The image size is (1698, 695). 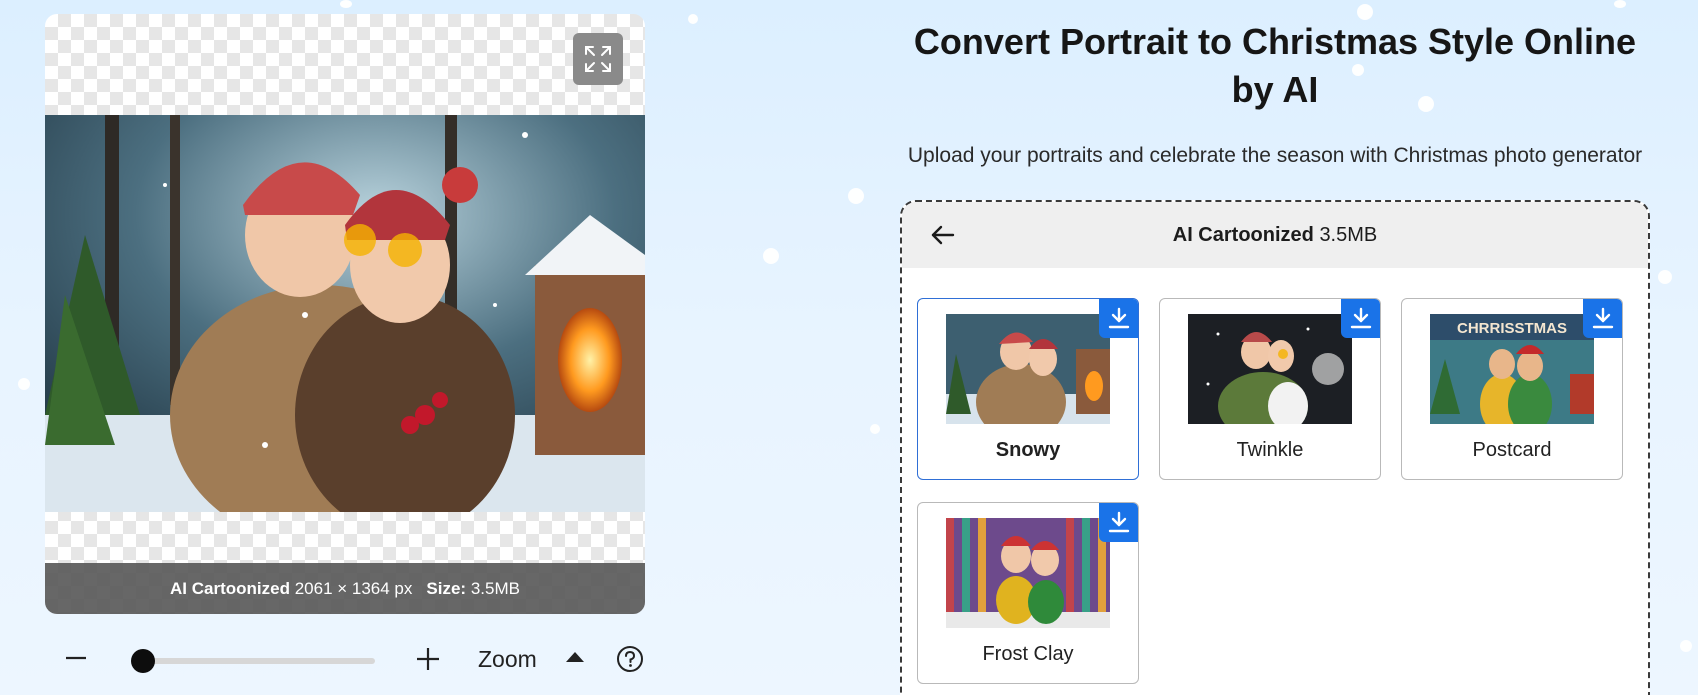 I want to click on info-size-value: 3.5MB, so click(x=495, y=588).